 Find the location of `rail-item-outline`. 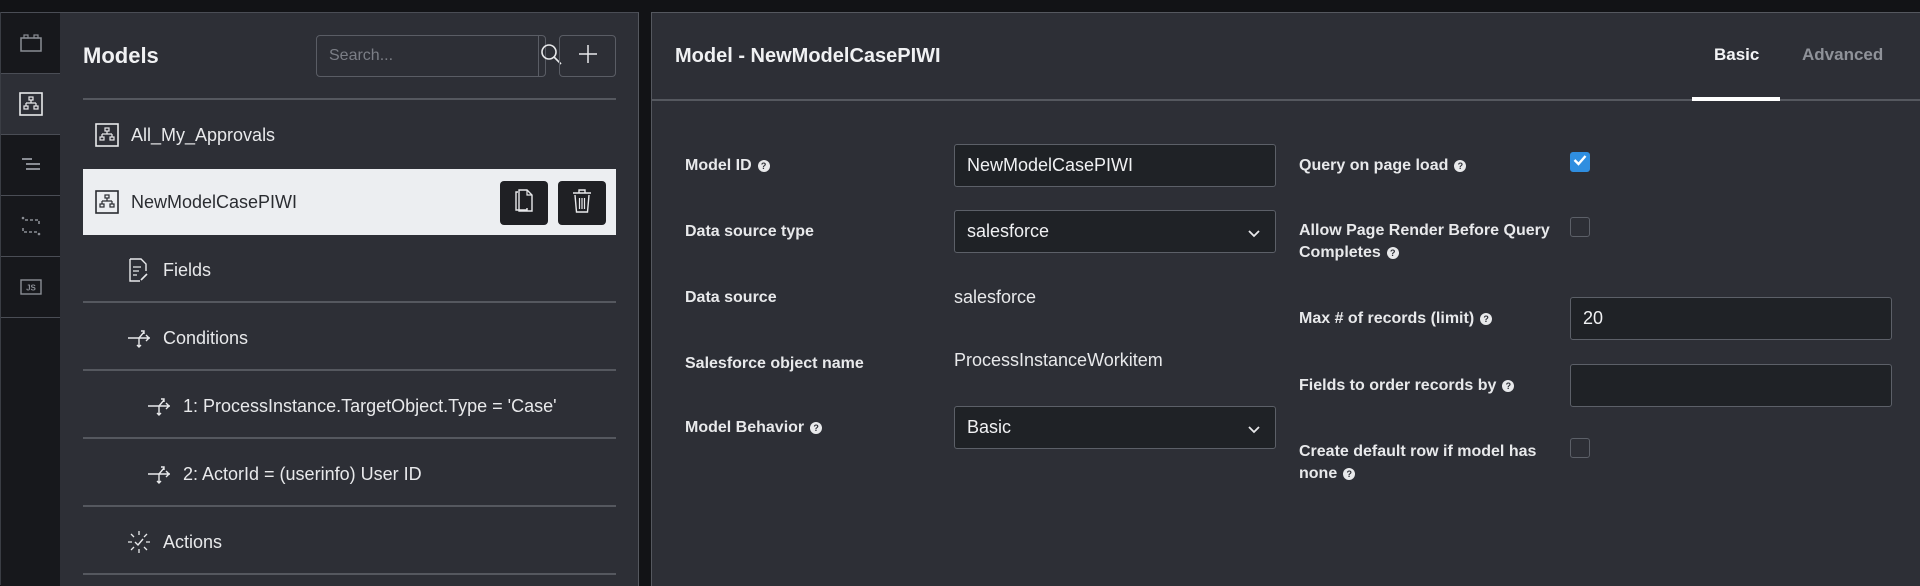

rail-item-outline is located at coordinates (31, 164).